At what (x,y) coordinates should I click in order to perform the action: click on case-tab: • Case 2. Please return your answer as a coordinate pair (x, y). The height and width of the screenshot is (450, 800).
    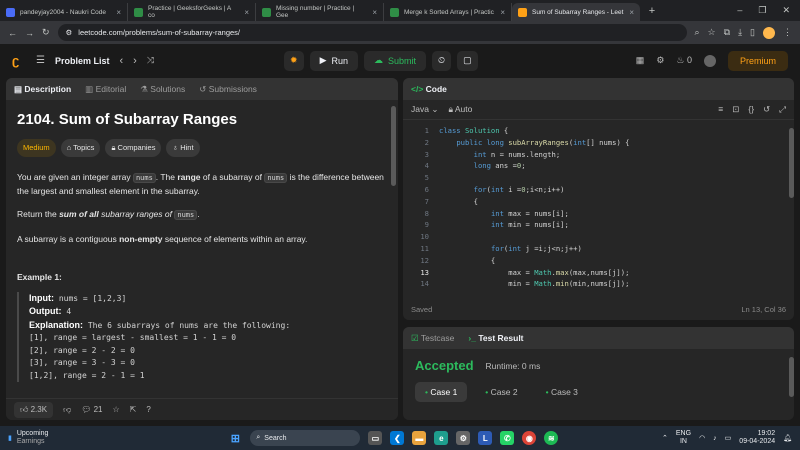
    Looking at the image, I should click on (501, 392).